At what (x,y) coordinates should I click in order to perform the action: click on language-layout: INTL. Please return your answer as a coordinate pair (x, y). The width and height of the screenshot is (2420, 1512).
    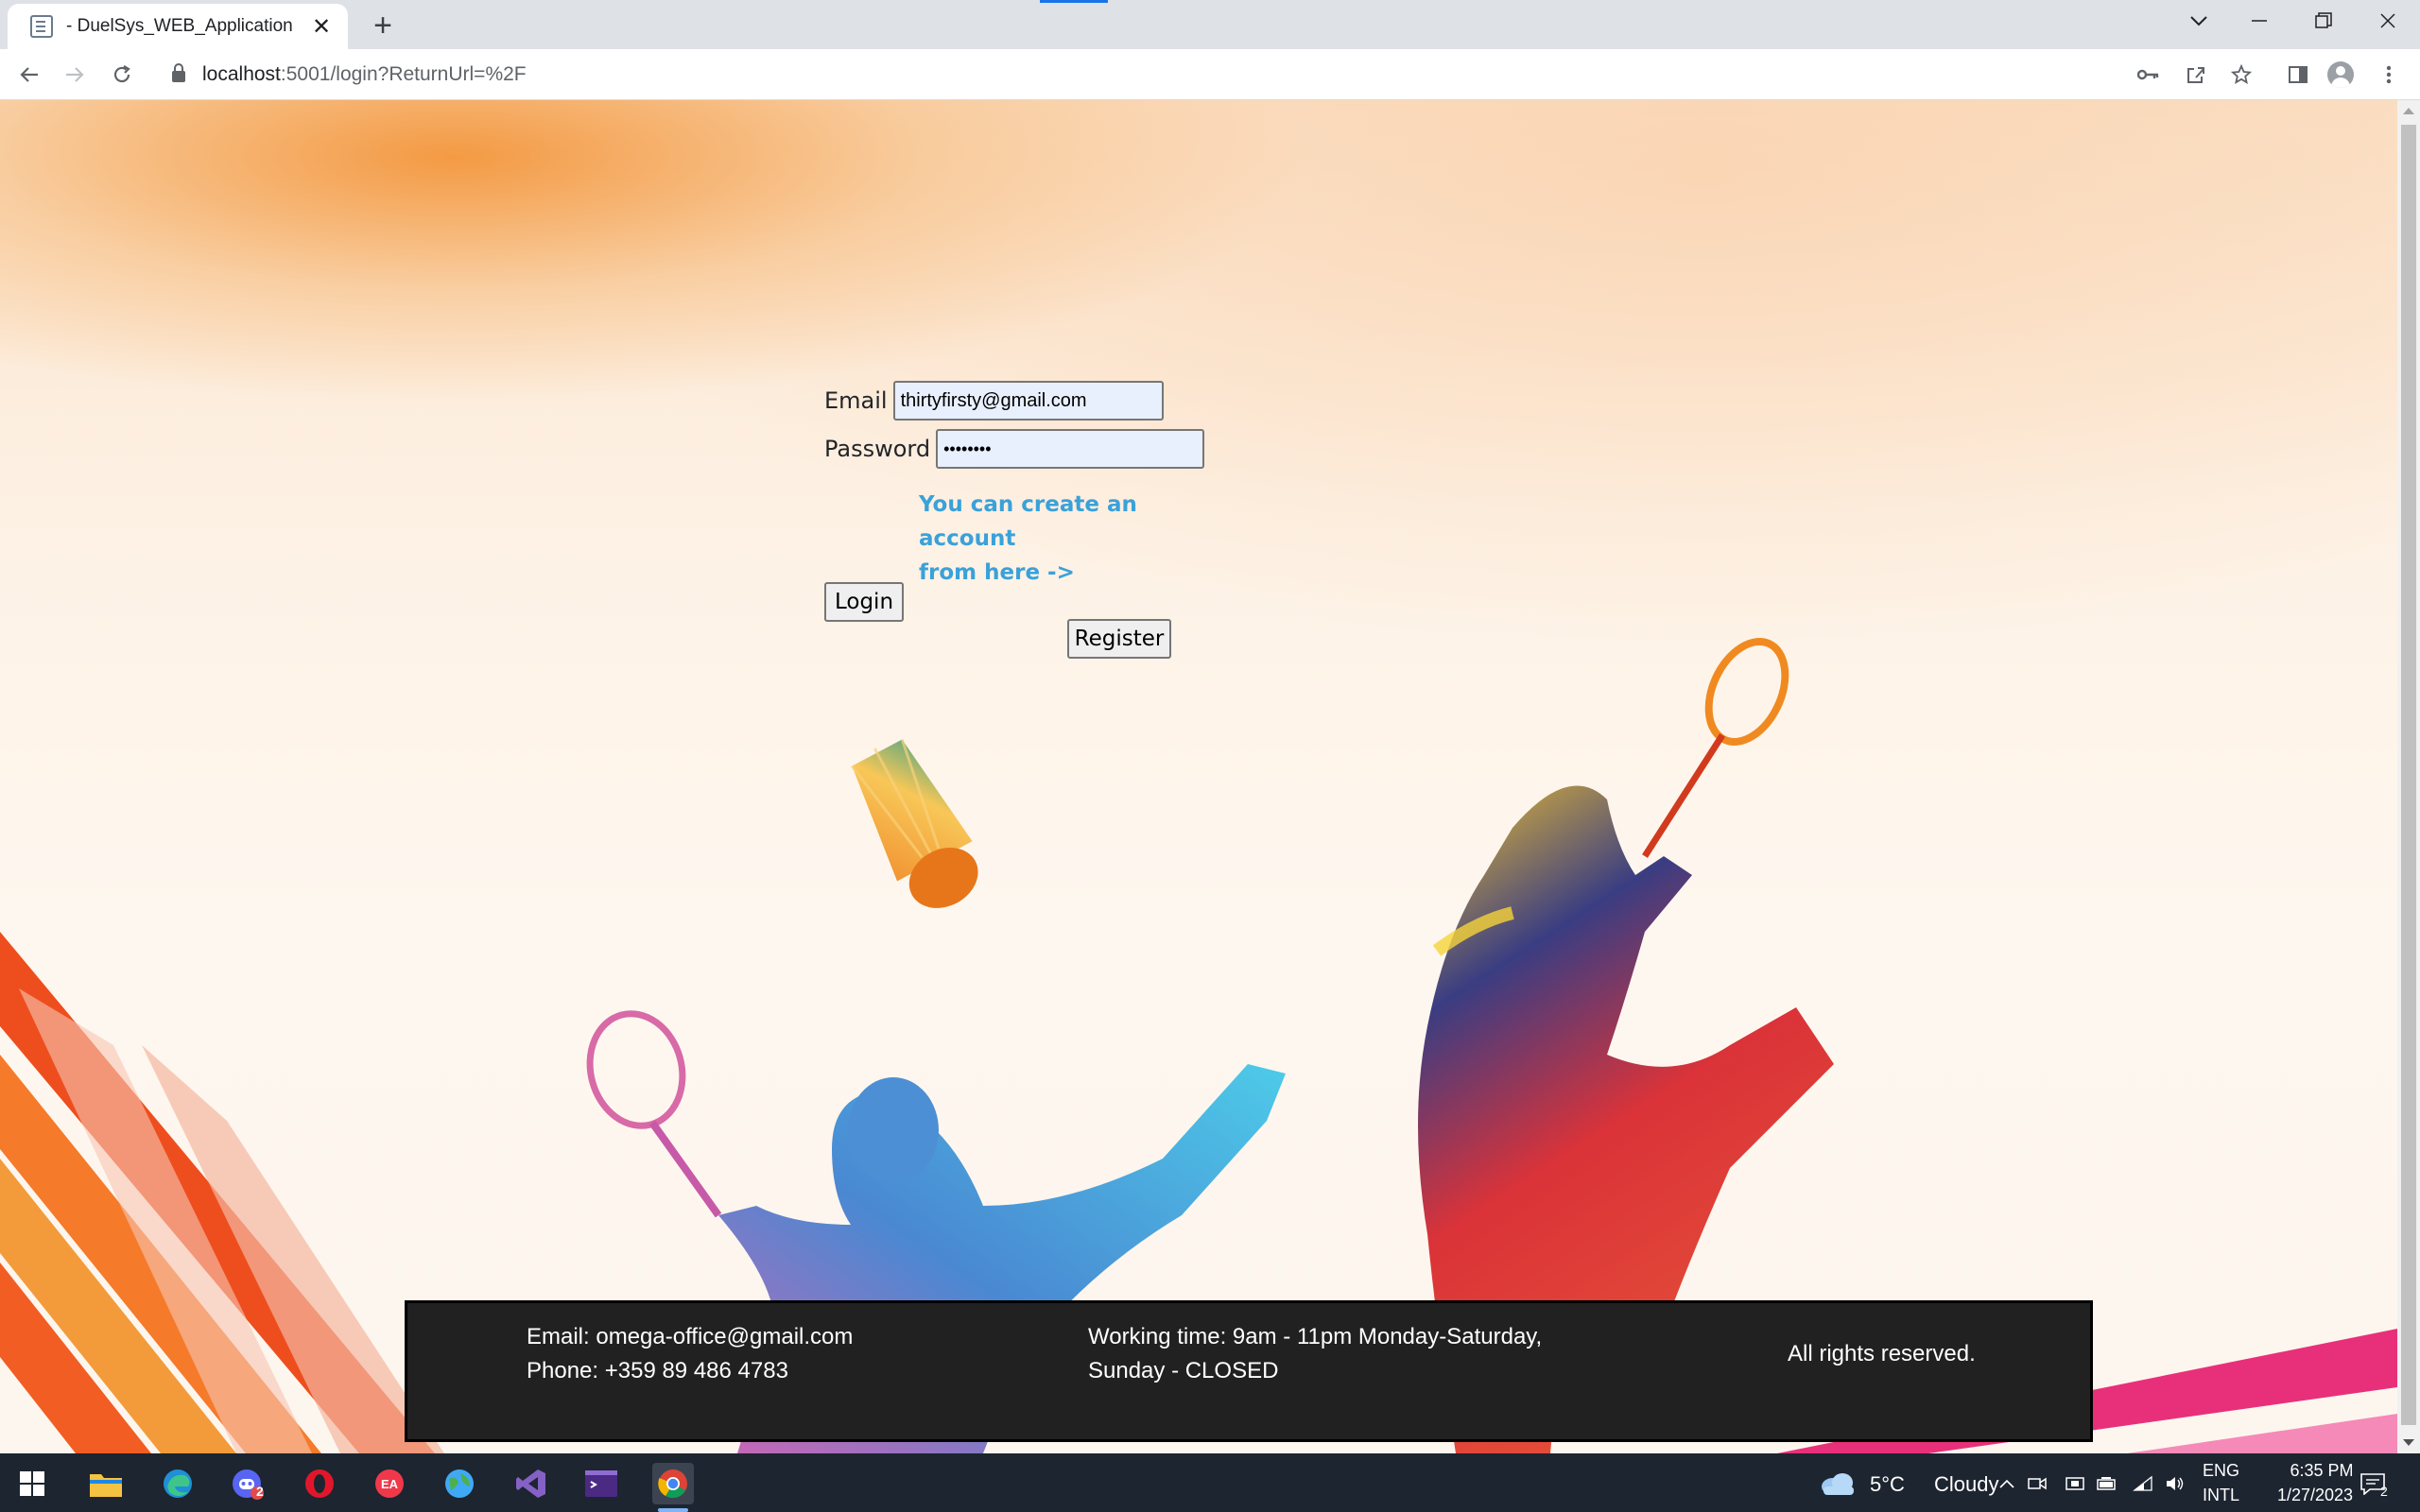
    Looking at the image, I should click on (2221, 1495).